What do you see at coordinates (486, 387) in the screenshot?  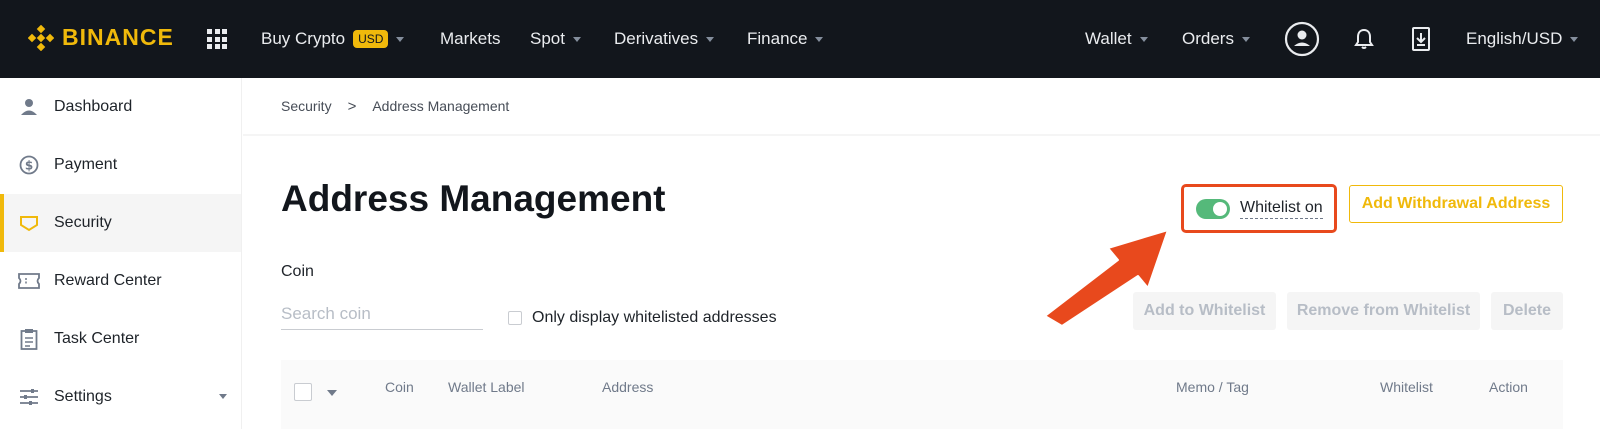 I see `column-header-wallet-label: Wallet Label` at bounding box center [486, 387].